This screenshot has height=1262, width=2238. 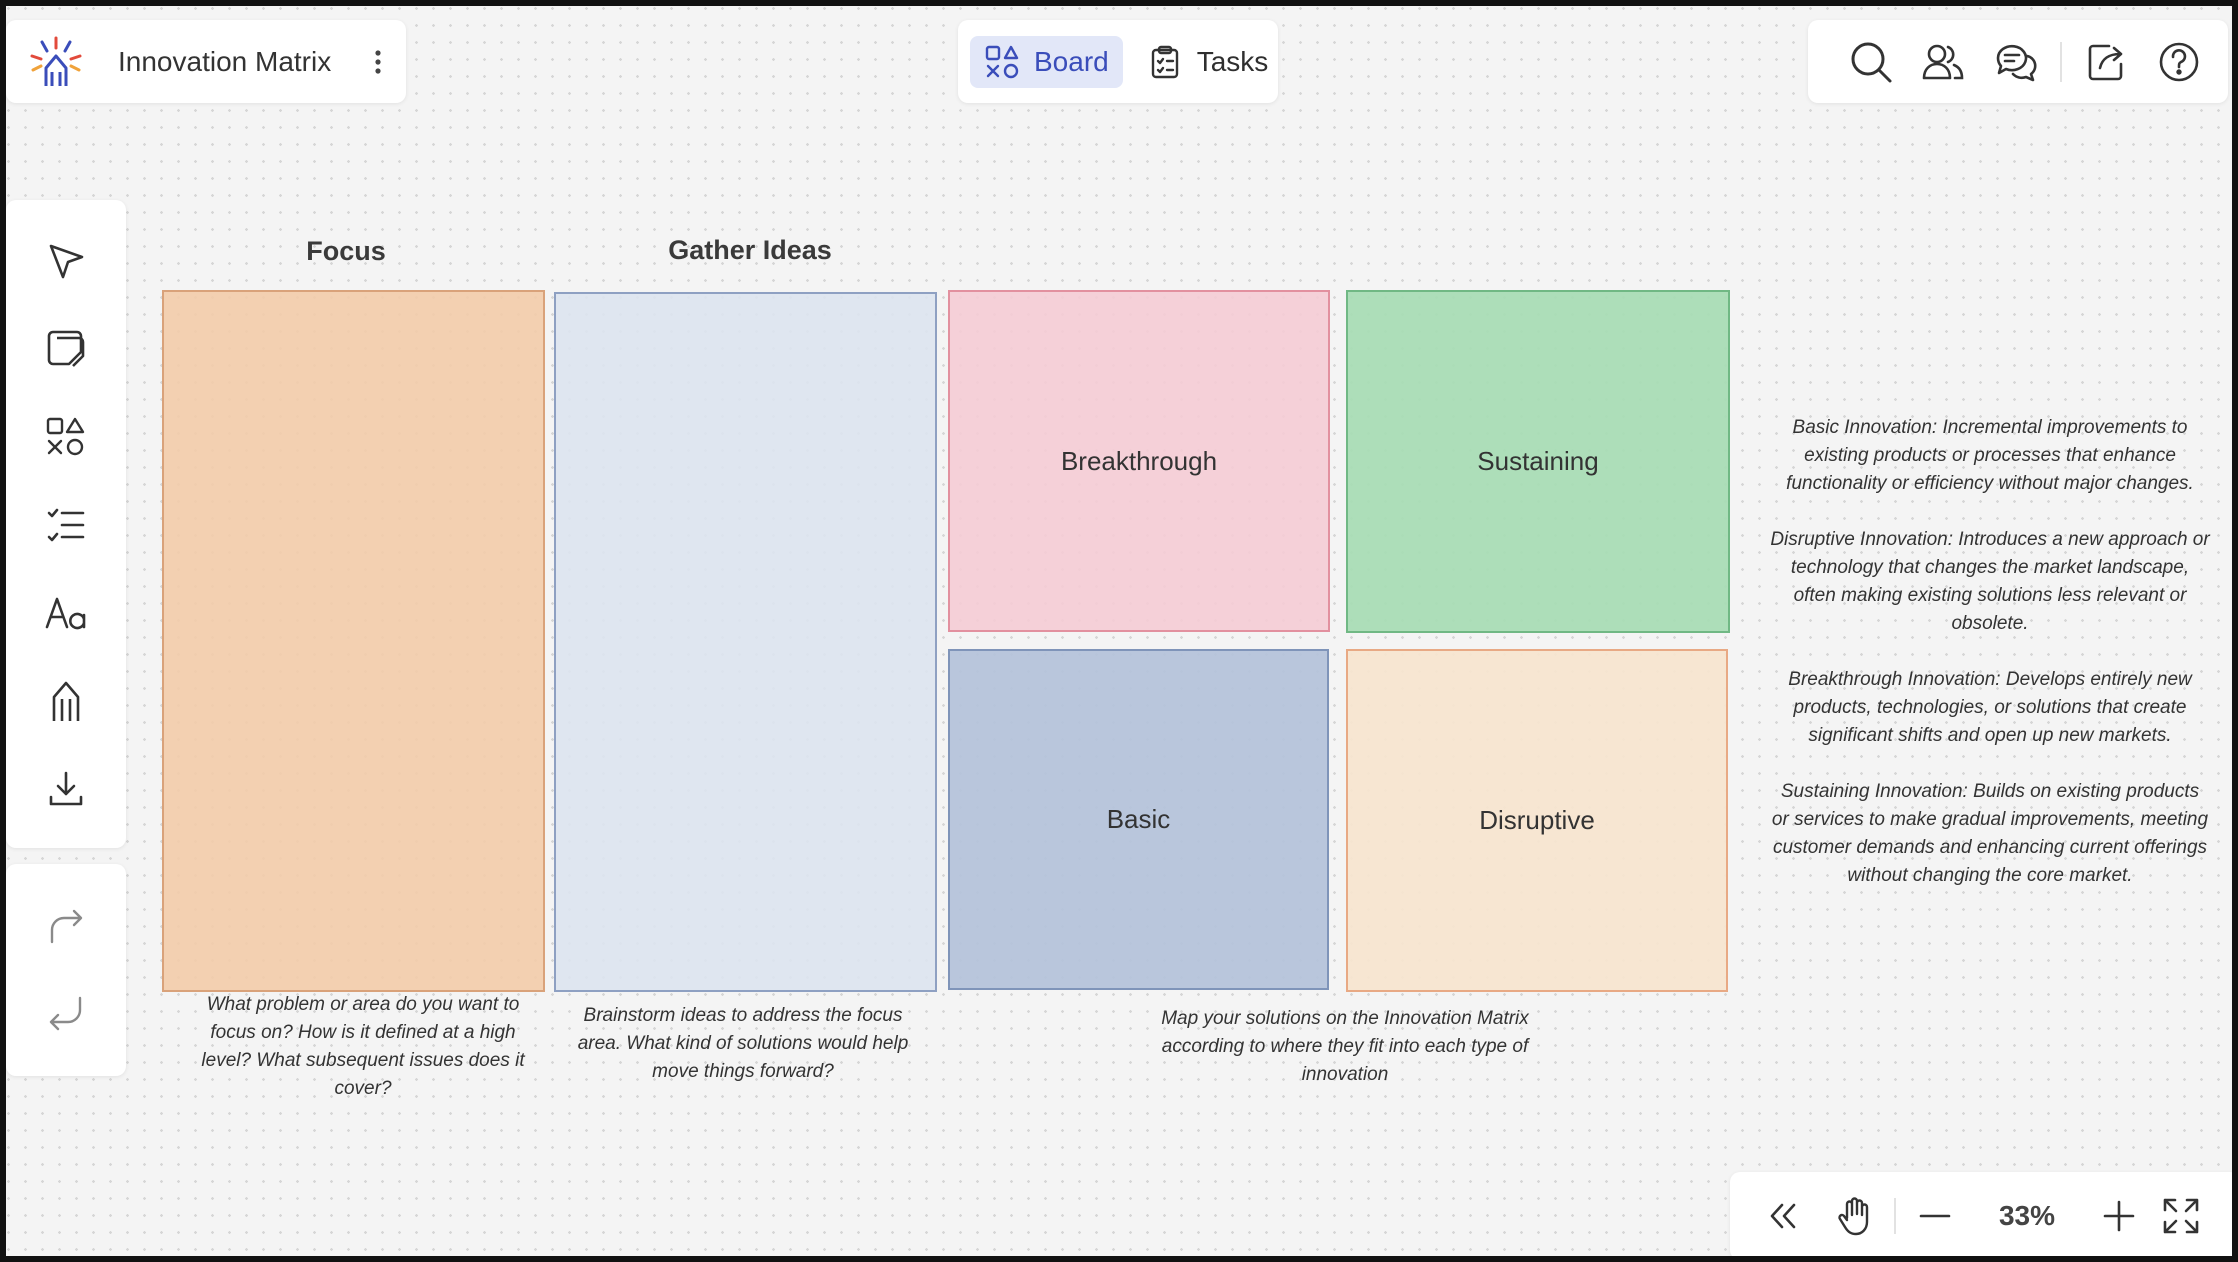 I want to click on focus-area, so click(x=353, y=641).